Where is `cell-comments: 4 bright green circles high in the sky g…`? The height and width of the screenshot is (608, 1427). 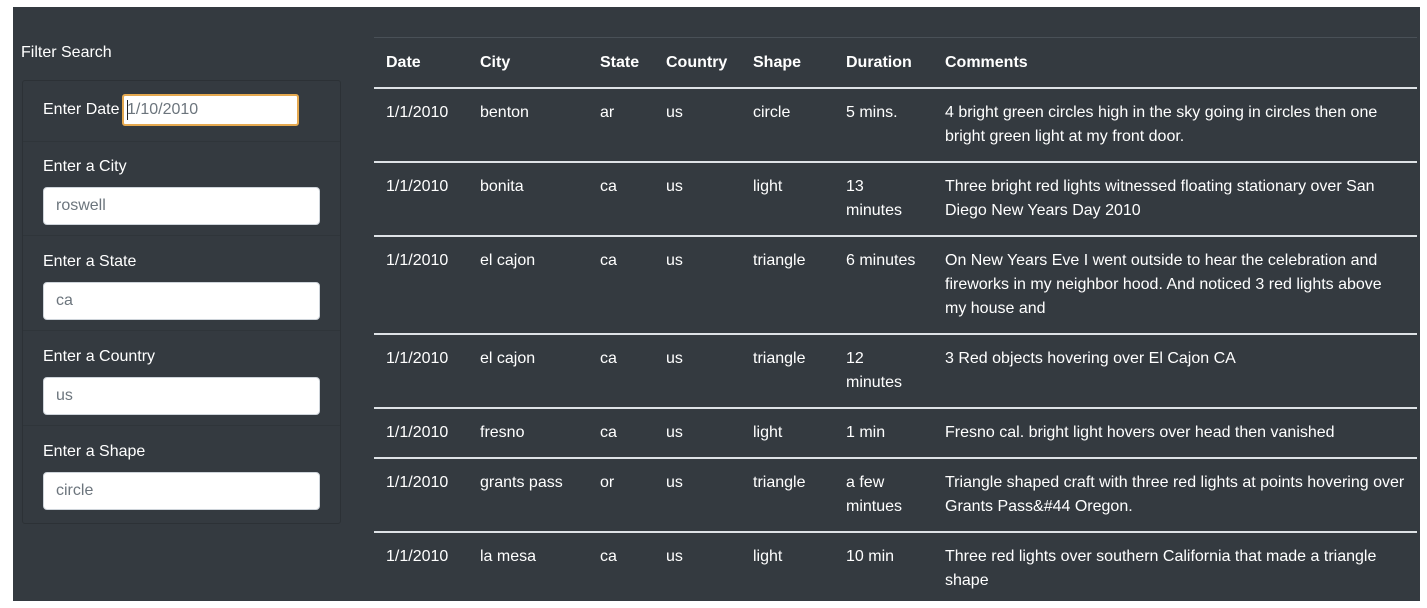 cell-comments: 4 bright green circles high in the sky g… is located at coordinates (1175, 125).